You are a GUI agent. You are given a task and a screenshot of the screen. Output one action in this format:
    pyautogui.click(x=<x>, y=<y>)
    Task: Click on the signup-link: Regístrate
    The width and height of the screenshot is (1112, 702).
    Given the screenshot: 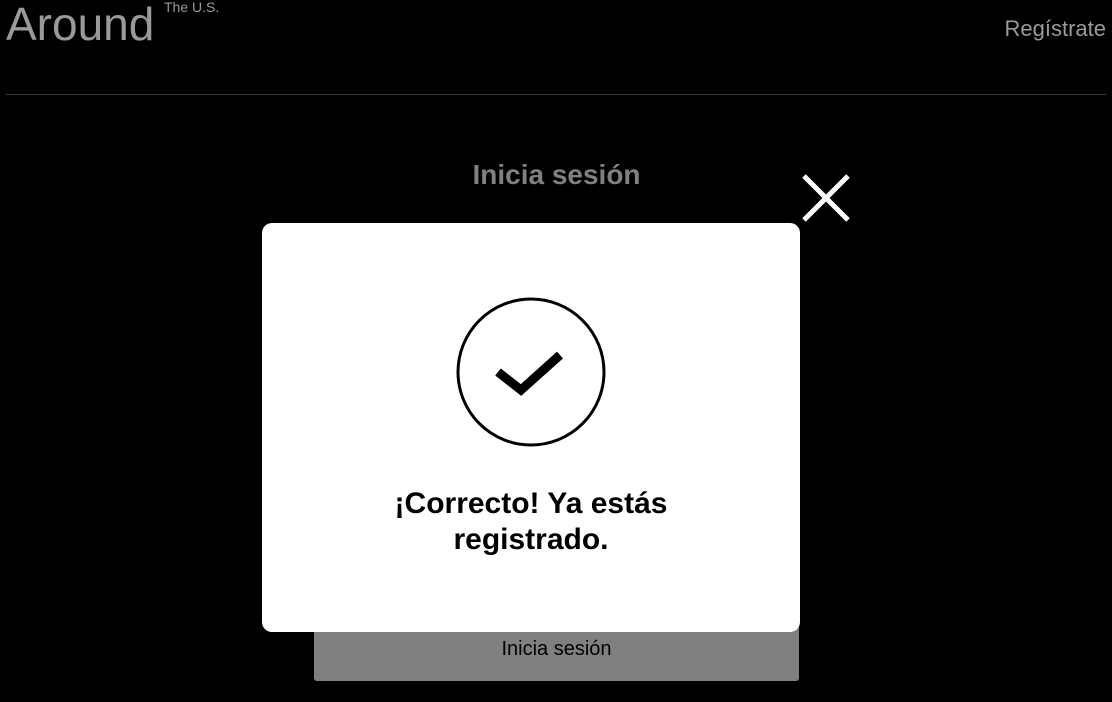 What is the action you would take?
    pyautogui.click(x=1056, y=29)
    